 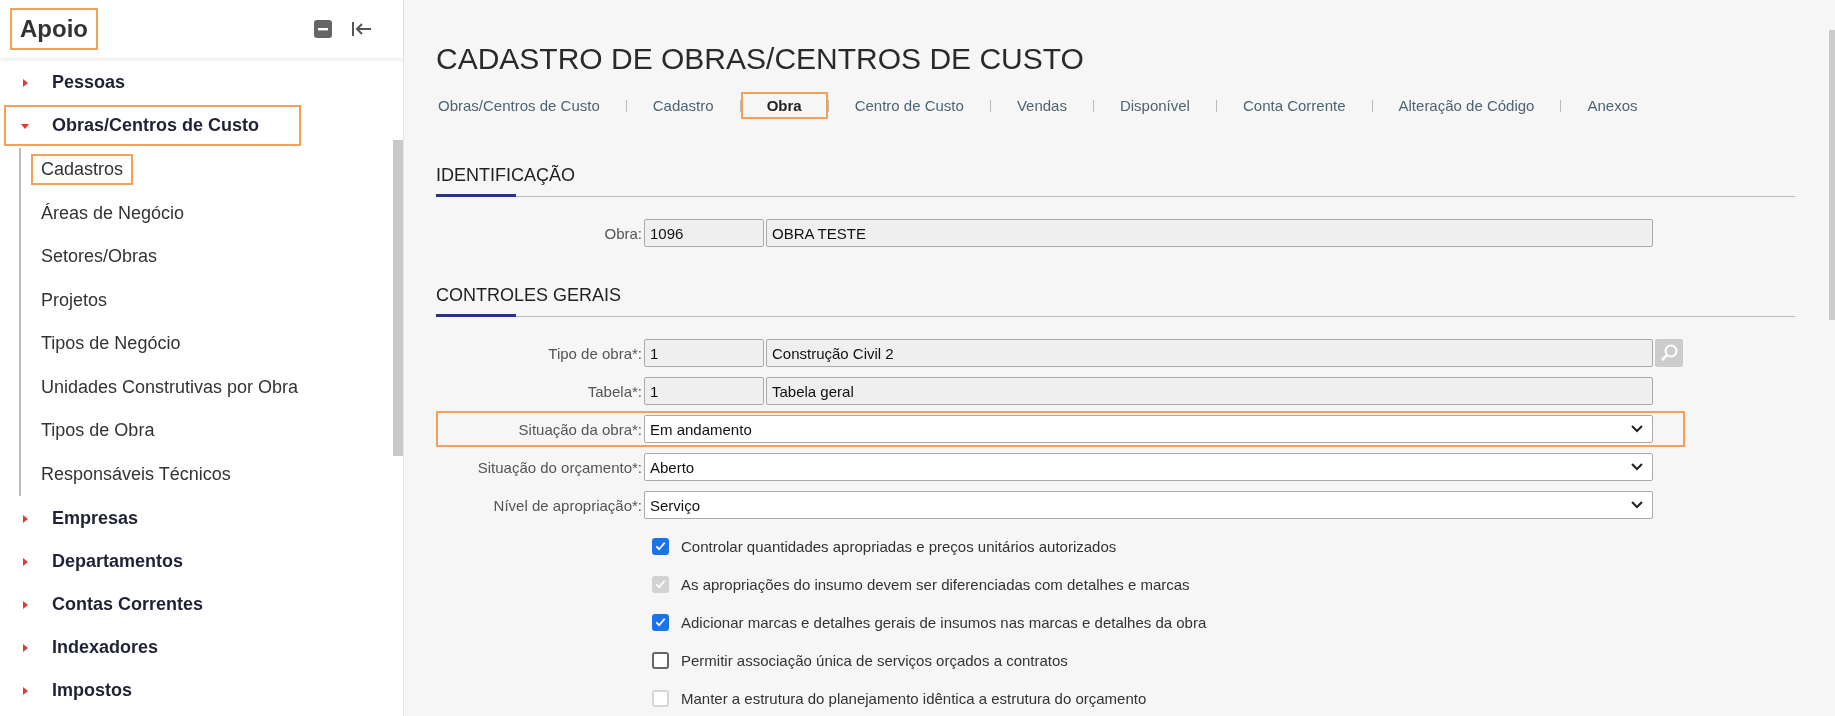 I want to click on submenu-item: Tipos de Negócio, so click(x=111, y=344).